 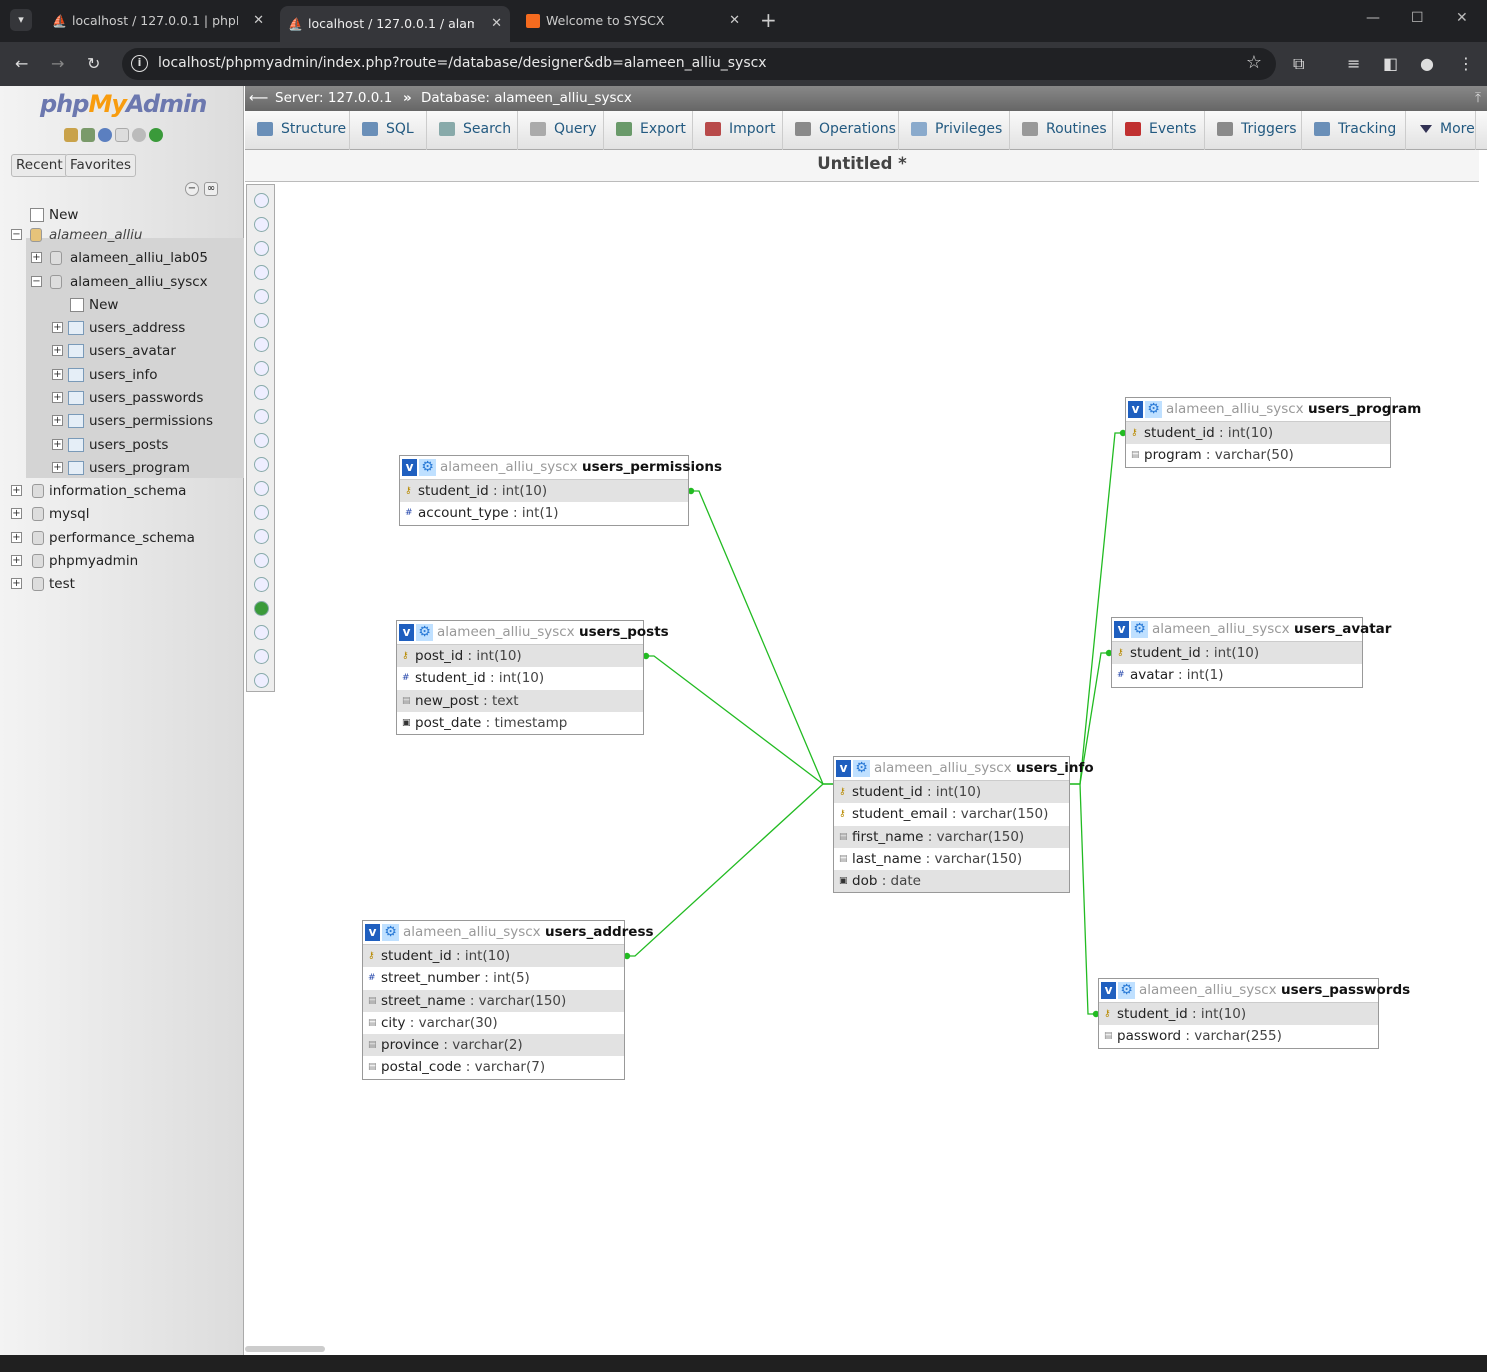 What do you see at coordinates (1251, 630) in the screenshot?
I see `designer-table-header: v ⚙ alameen_alliu_syscx users_avatar` at bounding box center [1251, 630].